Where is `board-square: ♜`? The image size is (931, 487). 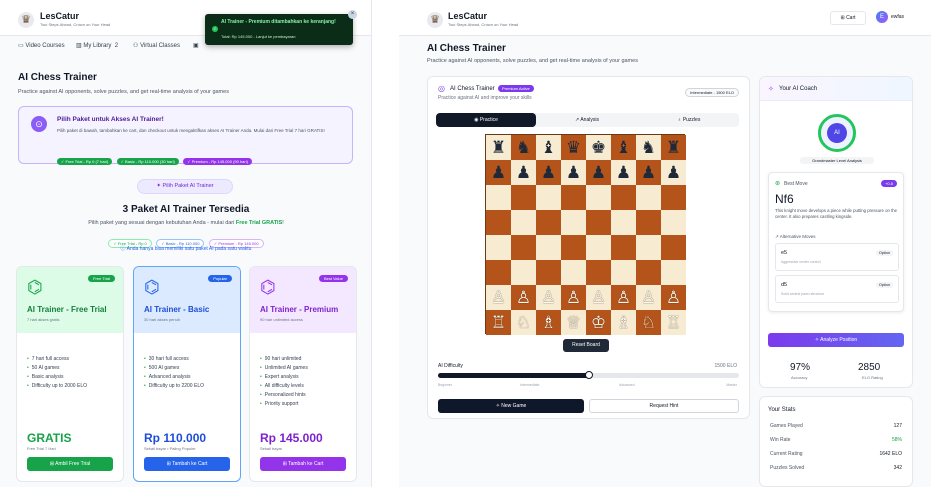 board-square: ♜ is located at coordinates (498, 147).